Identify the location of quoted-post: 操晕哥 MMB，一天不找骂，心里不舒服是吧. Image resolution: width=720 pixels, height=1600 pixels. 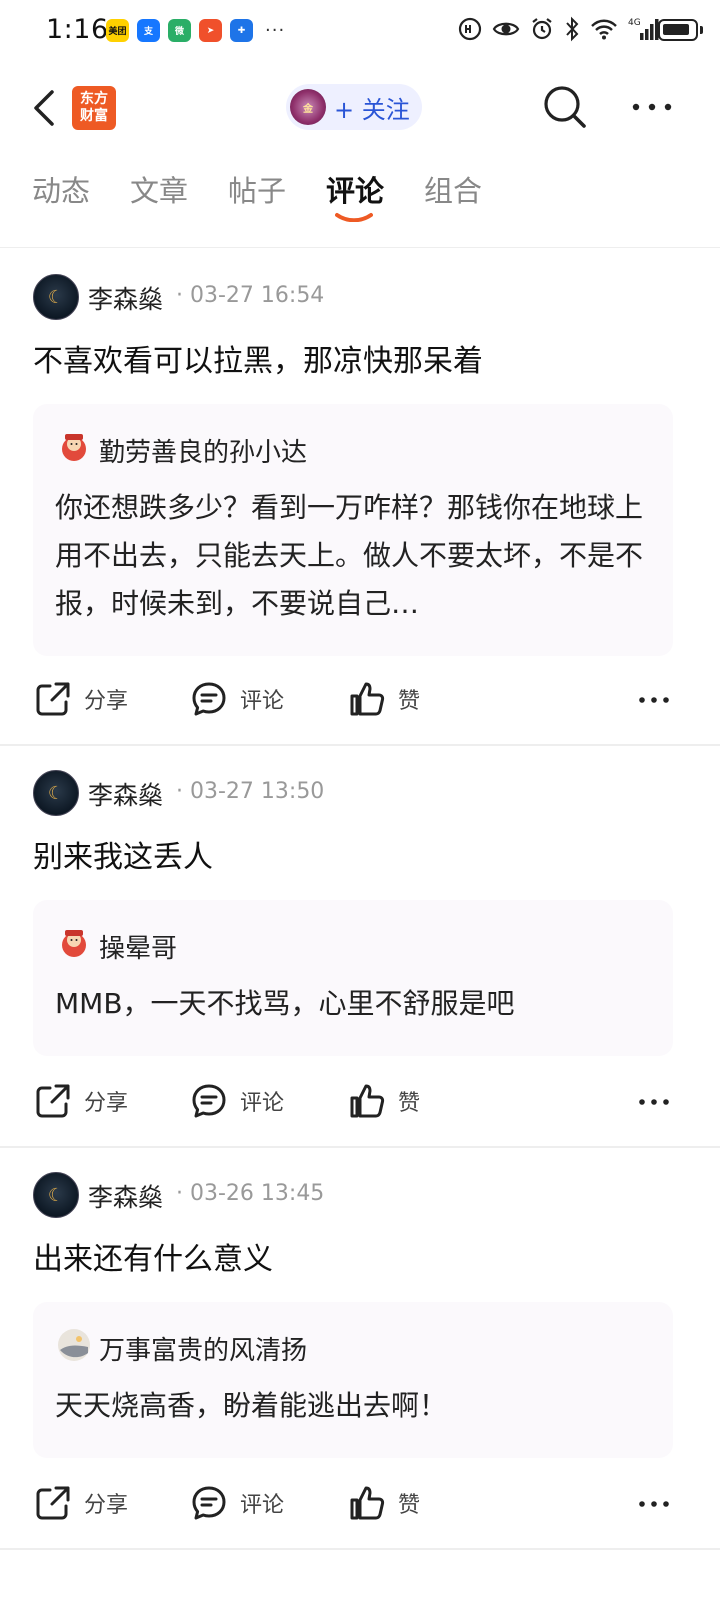
(353, 978).